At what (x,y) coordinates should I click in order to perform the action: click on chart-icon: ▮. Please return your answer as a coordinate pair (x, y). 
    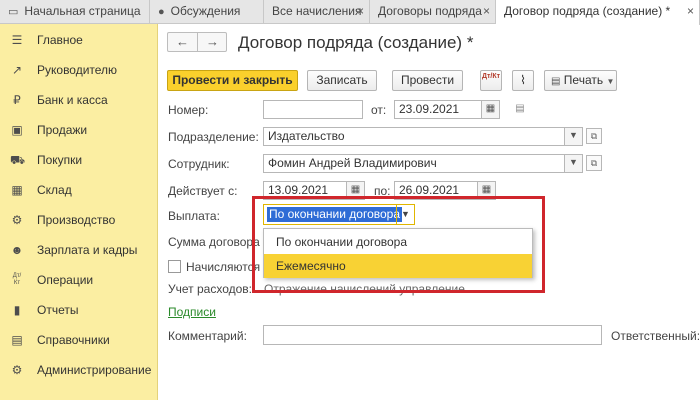
    Looking at the image, I should click on (17, 310).